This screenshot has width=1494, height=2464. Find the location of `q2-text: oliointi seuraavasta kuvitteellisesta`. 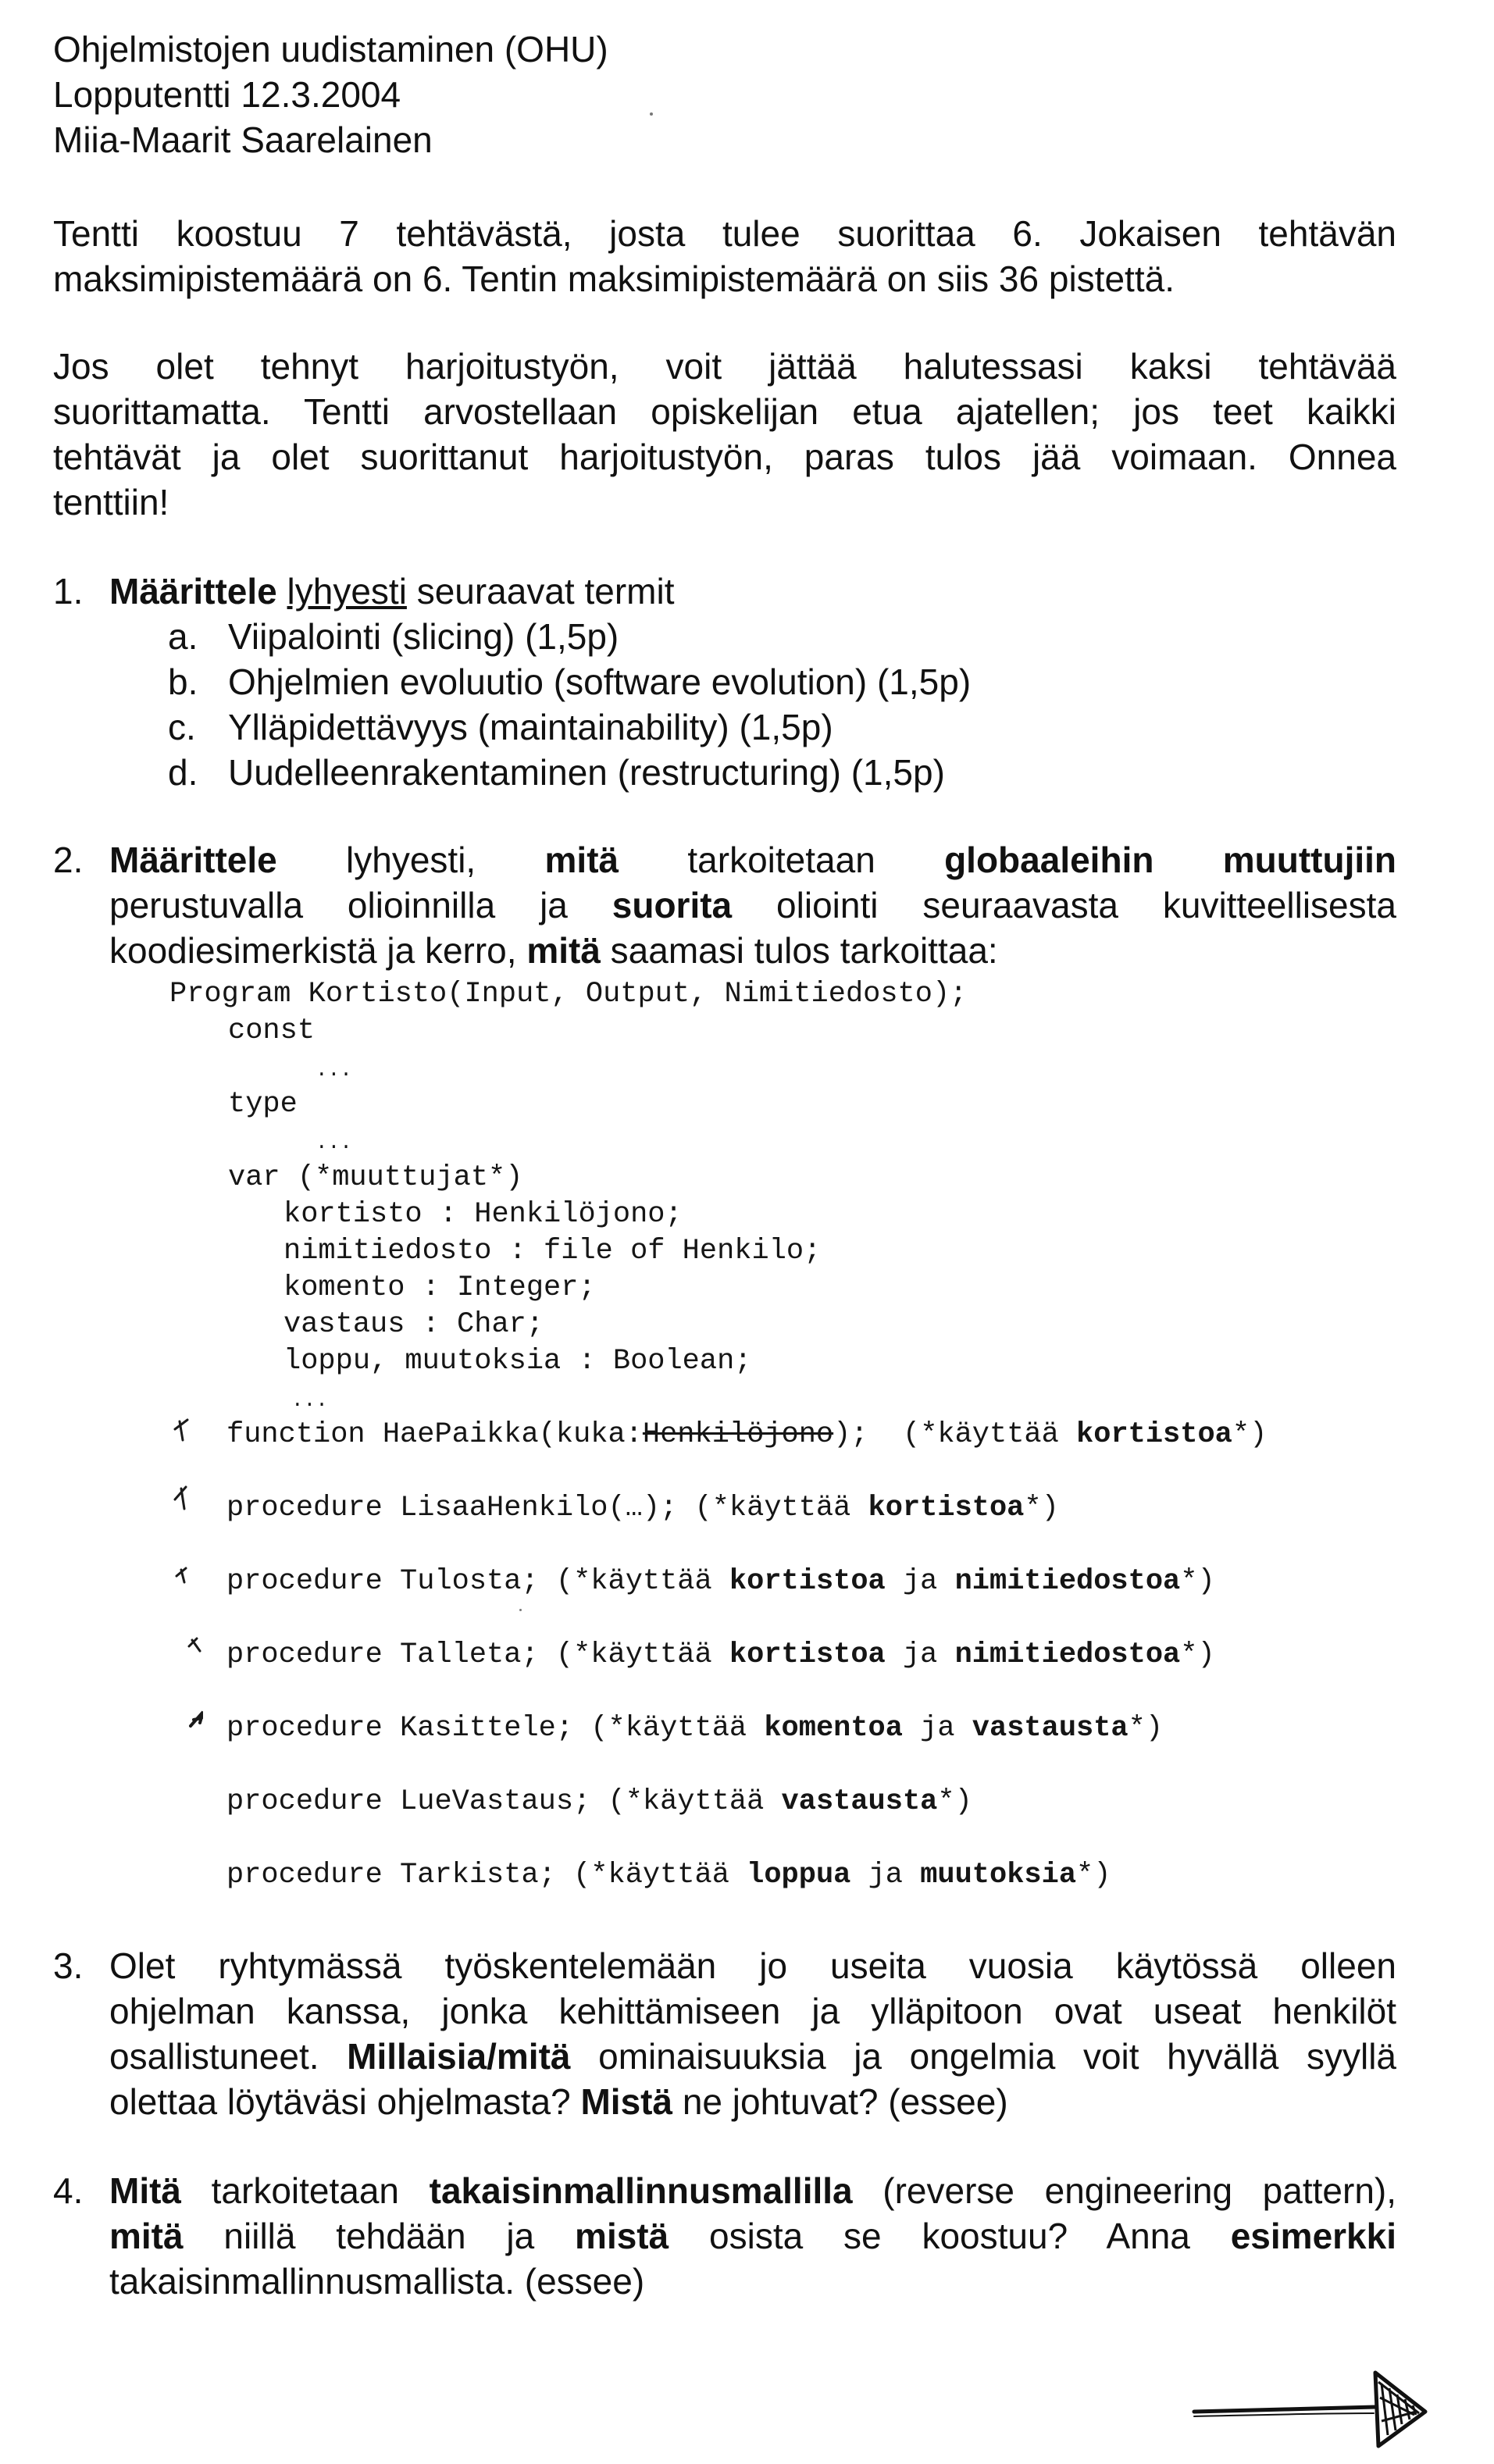

q2-text: oliointi seuraavasta kuvitteellisesta is located at coordinates (1064, 905).